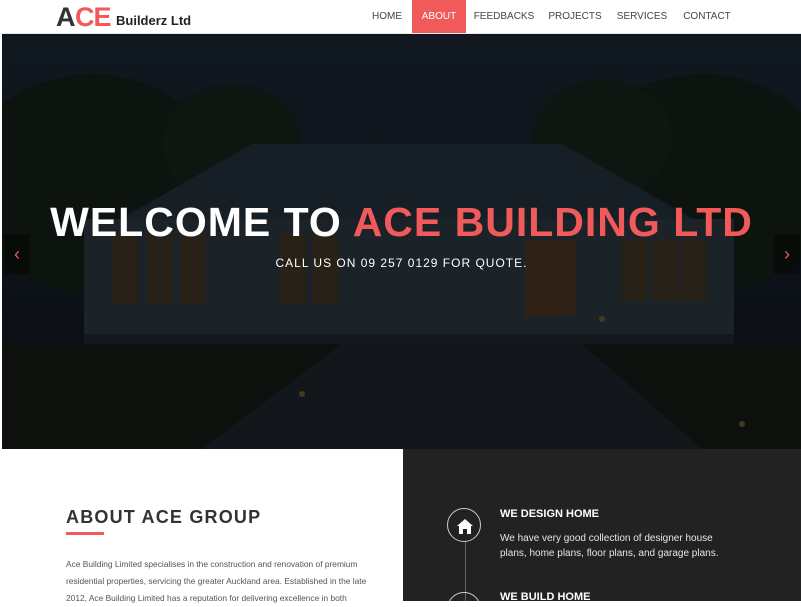 The image size is (801, 607). I want to click on nav-feedbacks: FEEDBACKS, so click(504, 16).